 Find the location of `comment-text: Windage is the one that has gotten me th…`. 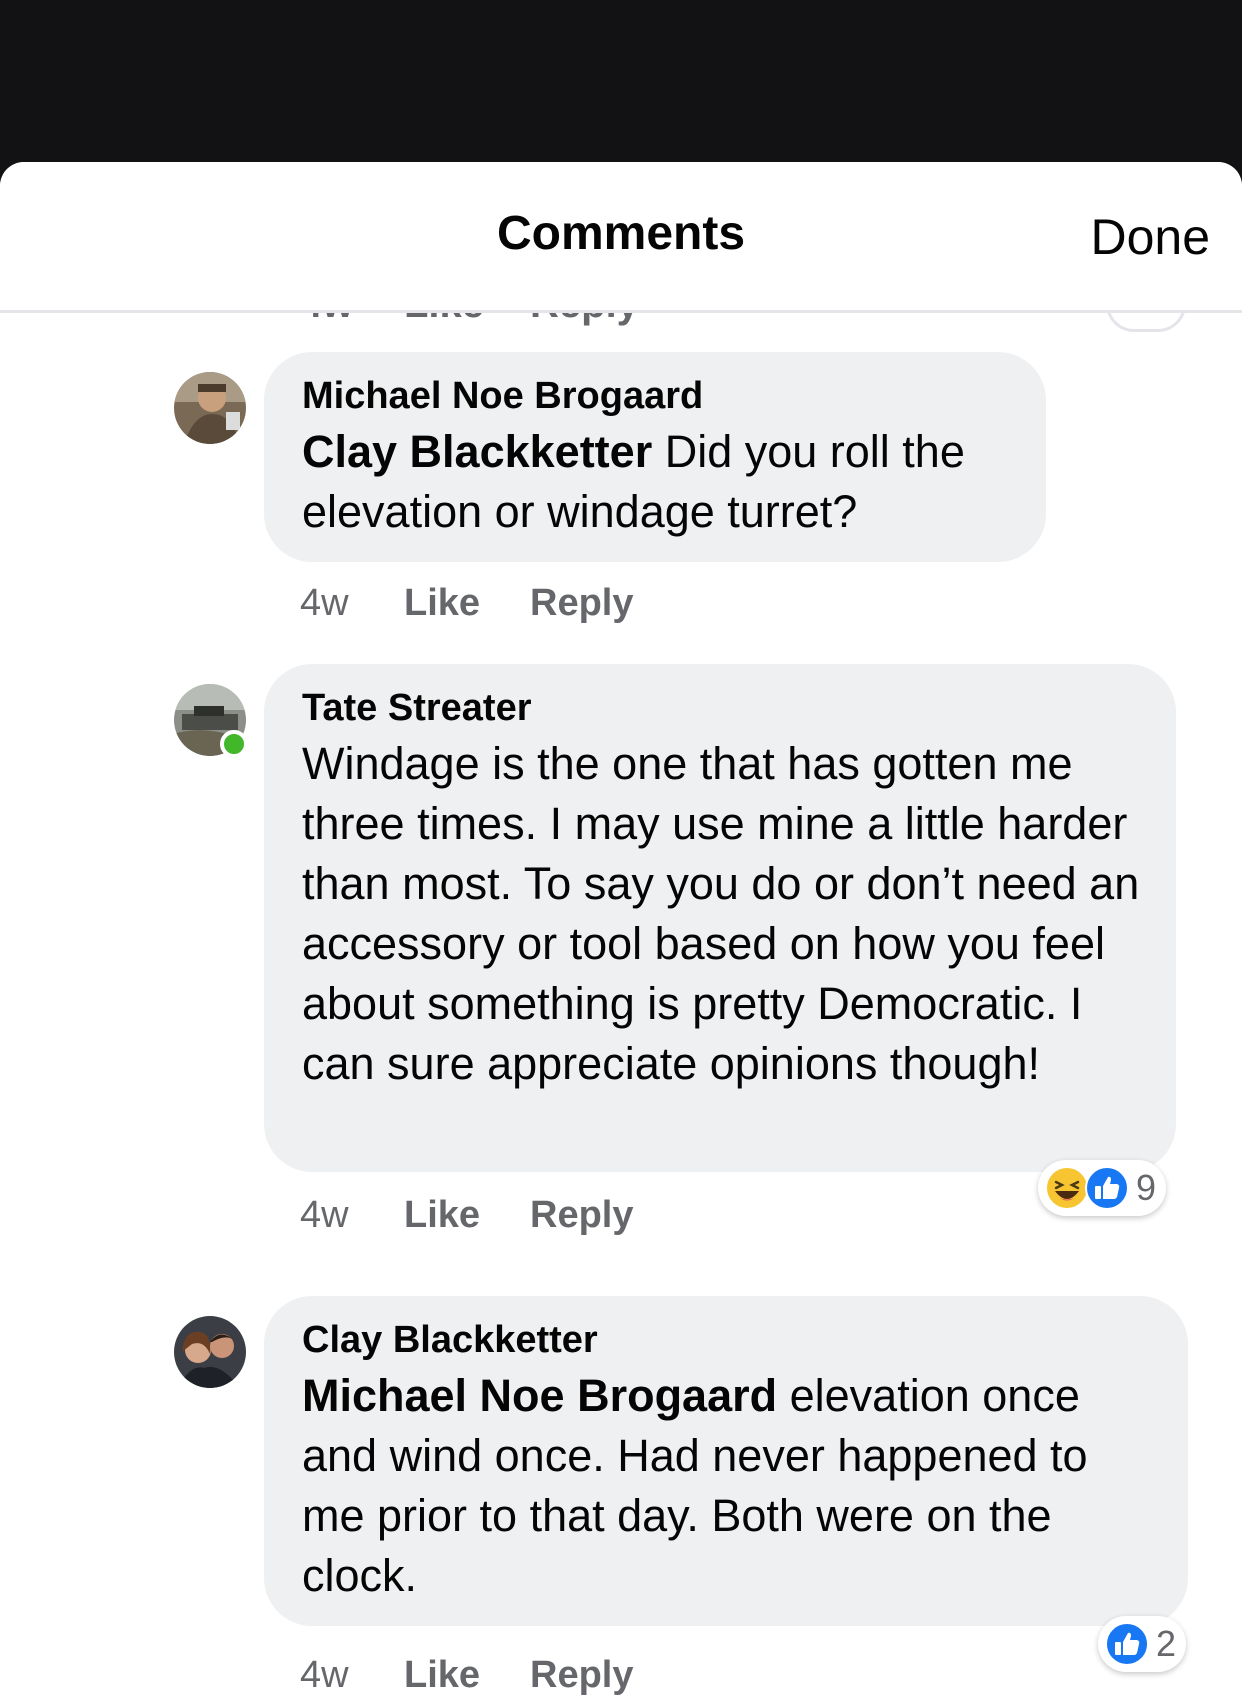

comment-text: Windage is the one that has gotten me th… is located at coordinates (721, 913).